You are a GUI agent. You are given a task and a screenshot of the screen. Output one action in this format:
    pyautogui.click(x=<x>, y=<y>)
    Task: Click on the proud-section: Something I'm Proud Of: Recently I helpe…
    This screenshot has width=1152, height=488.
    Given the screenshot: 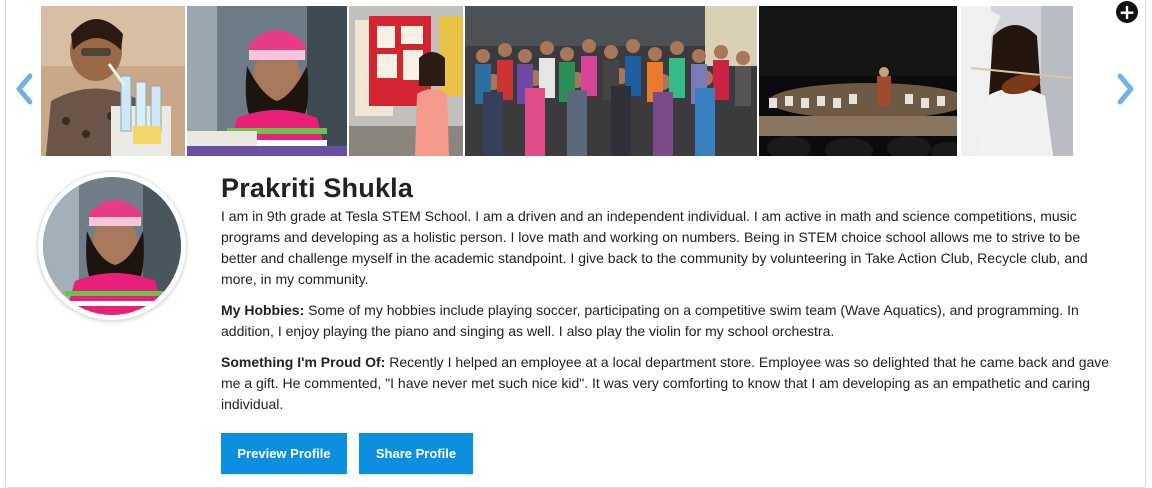 What is the action you would take?
    pyautogui.click(x=667, y=383)
    